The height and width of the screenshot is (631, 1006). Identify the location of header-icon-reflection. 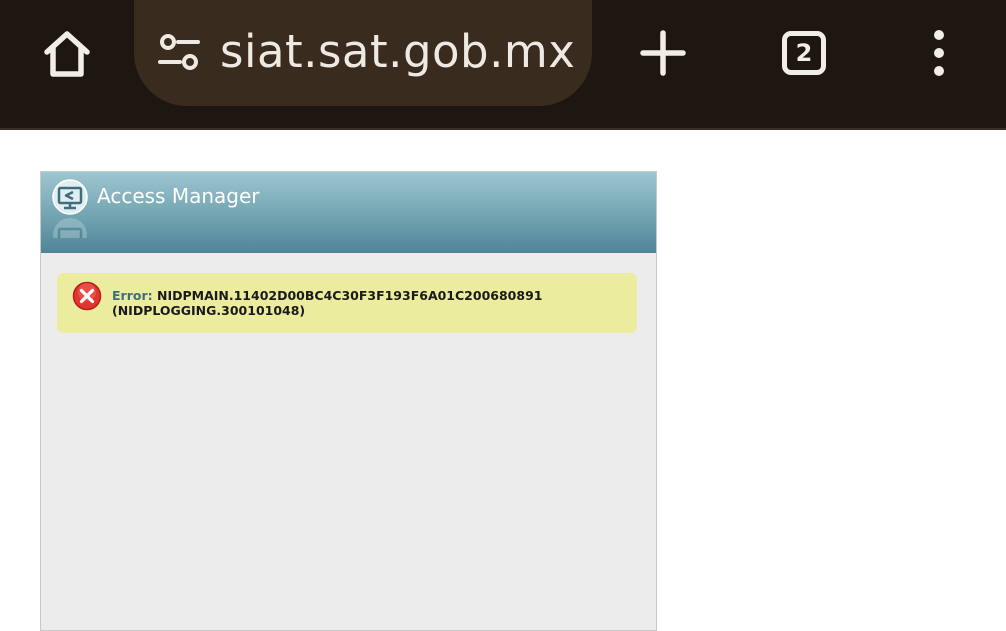
(70, 227).